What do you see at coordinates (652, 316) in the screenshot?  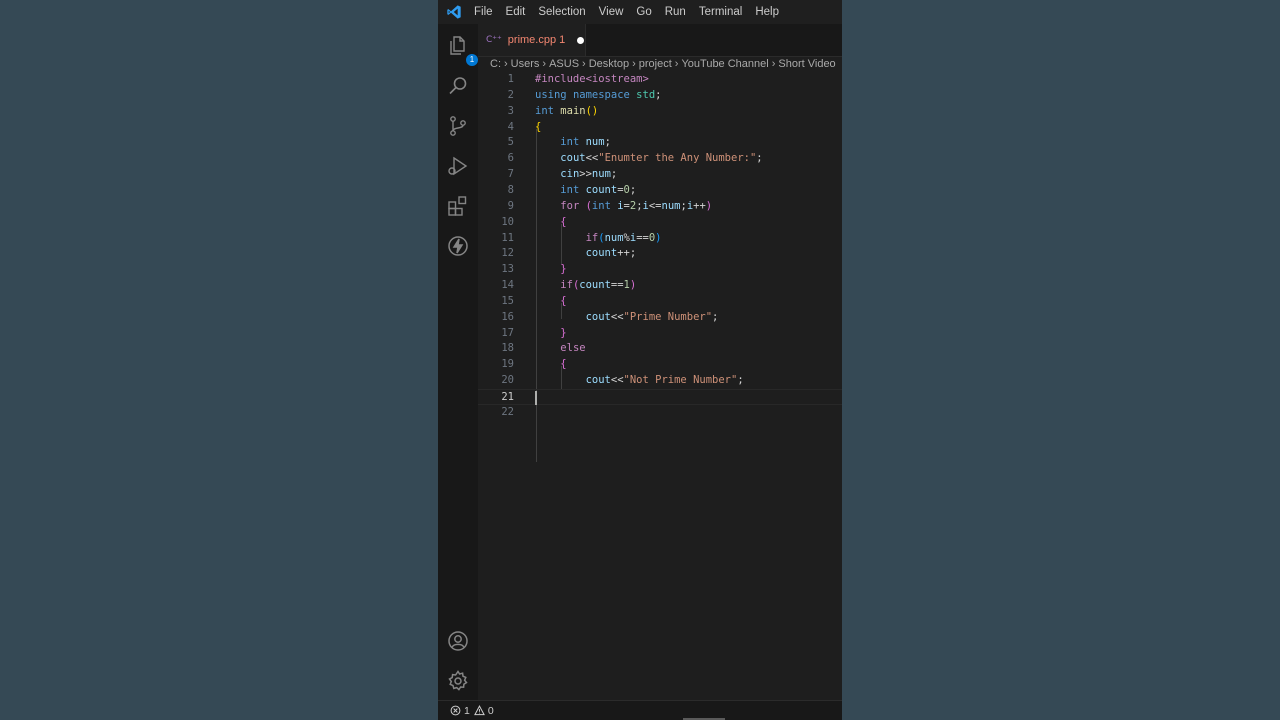 I see `code-text: cout<<"Prime Number";` at bounding box center [652, 316].